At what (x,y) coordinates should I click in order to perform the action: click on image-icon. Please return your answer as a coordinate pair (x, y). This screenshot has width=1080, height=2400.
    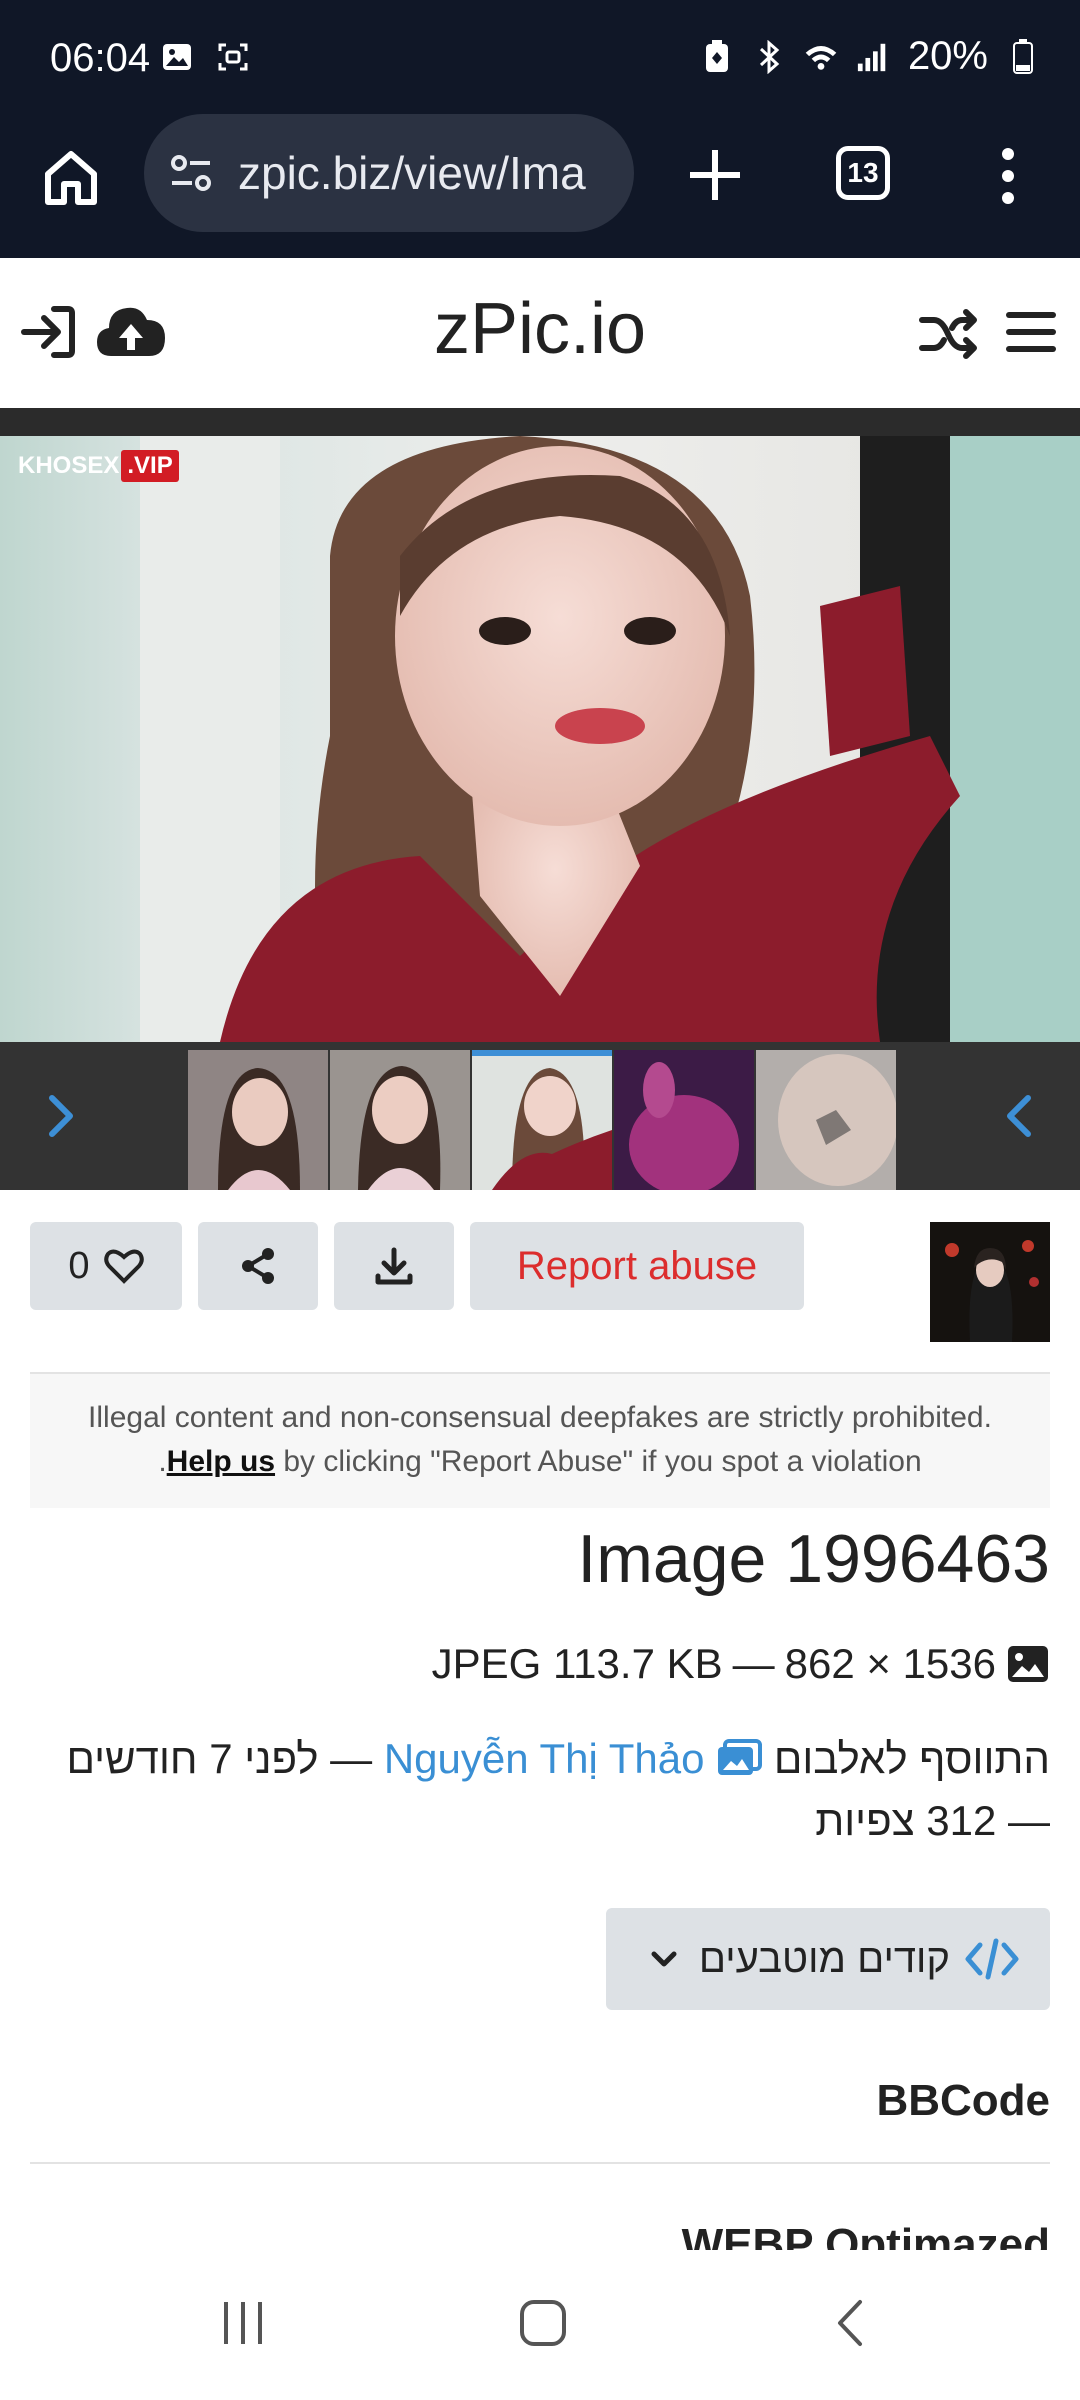
    Looking at the image, I should click on (1028, 1664).